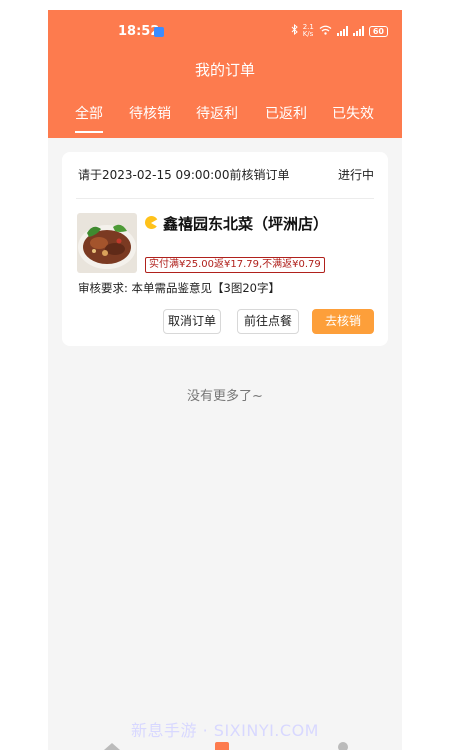 Image resolution: width=450 pixels, height=750 pixels. What do you see at coordinates (308, 34) in the screenshot?
I see `network-speed-unit: K/s` at bounding box center [308, 34].